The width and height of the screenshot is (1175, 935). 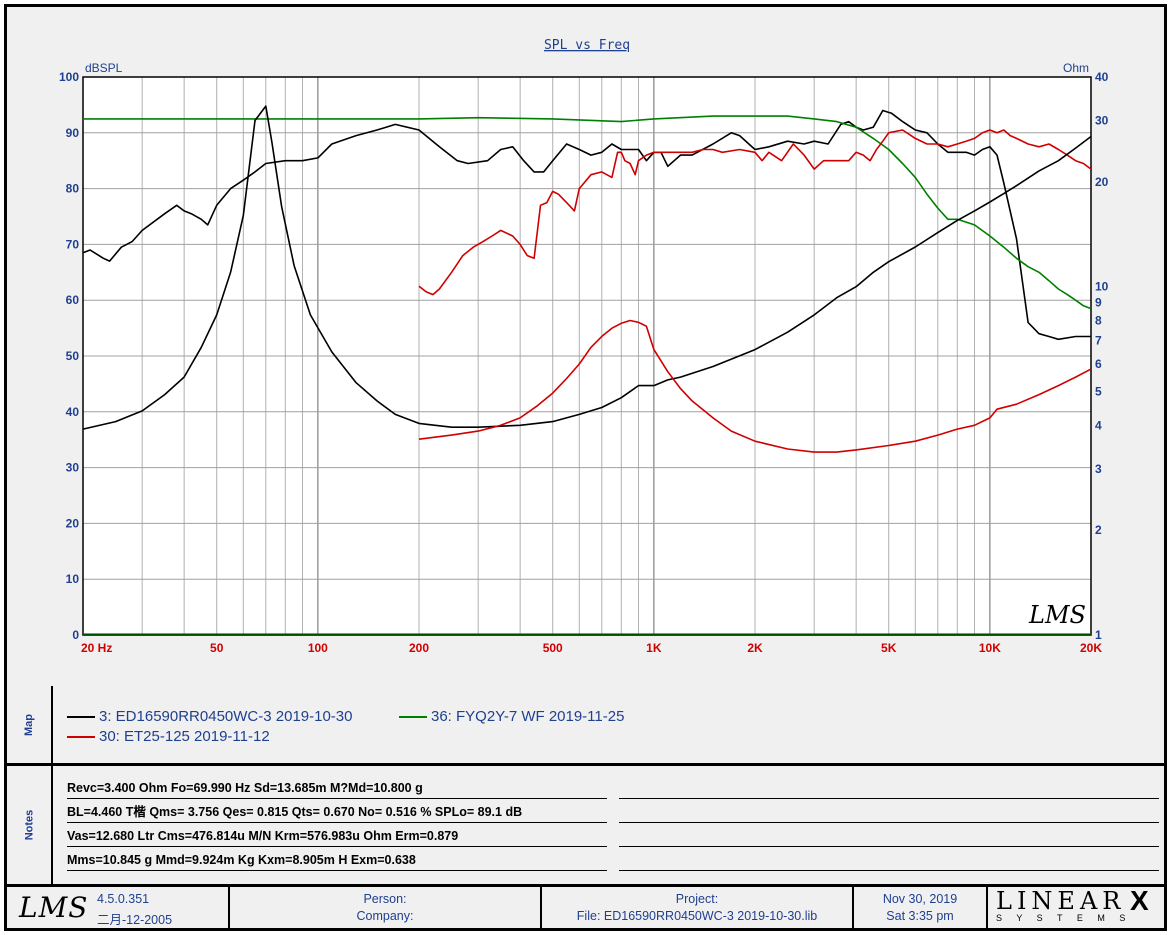 What do you see at coordinates (1064, 918) in the screenshot?
I see `brand-sub: S Y S T E M S` at bounding box center [1064, 918].